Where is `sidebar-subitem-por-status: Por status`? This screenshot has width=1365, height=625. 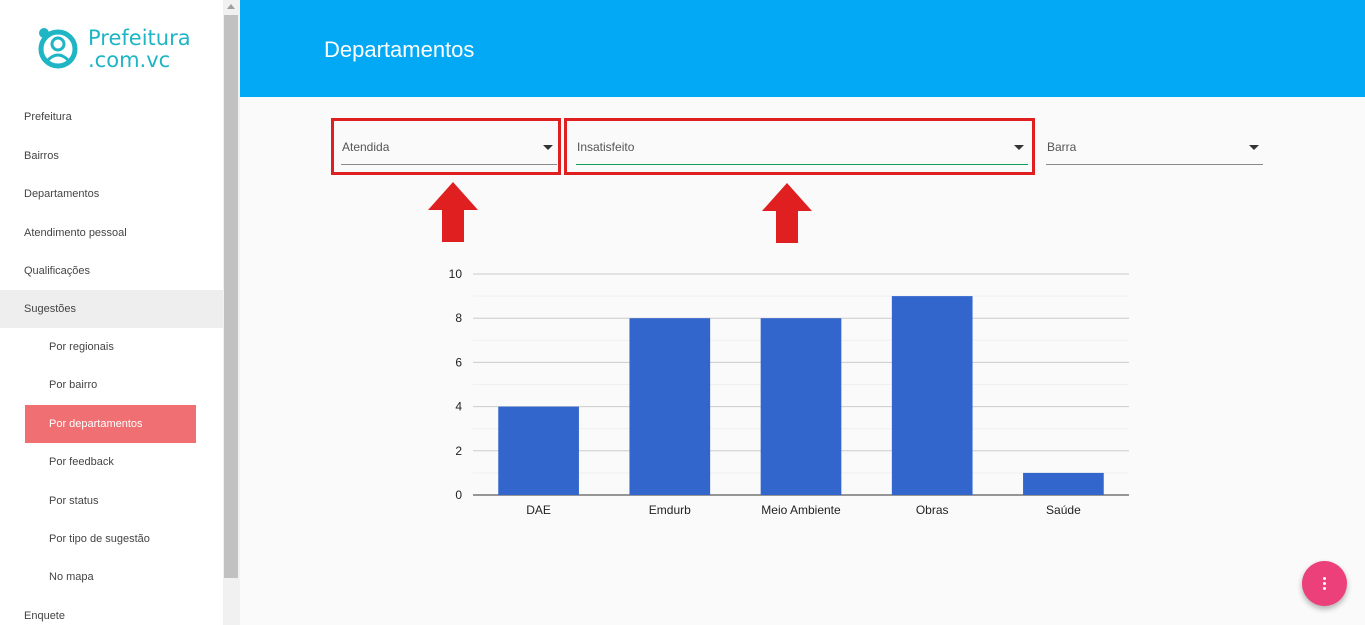 sidebar-subitem-por-status: Por status is located at coordinates (111, 501).